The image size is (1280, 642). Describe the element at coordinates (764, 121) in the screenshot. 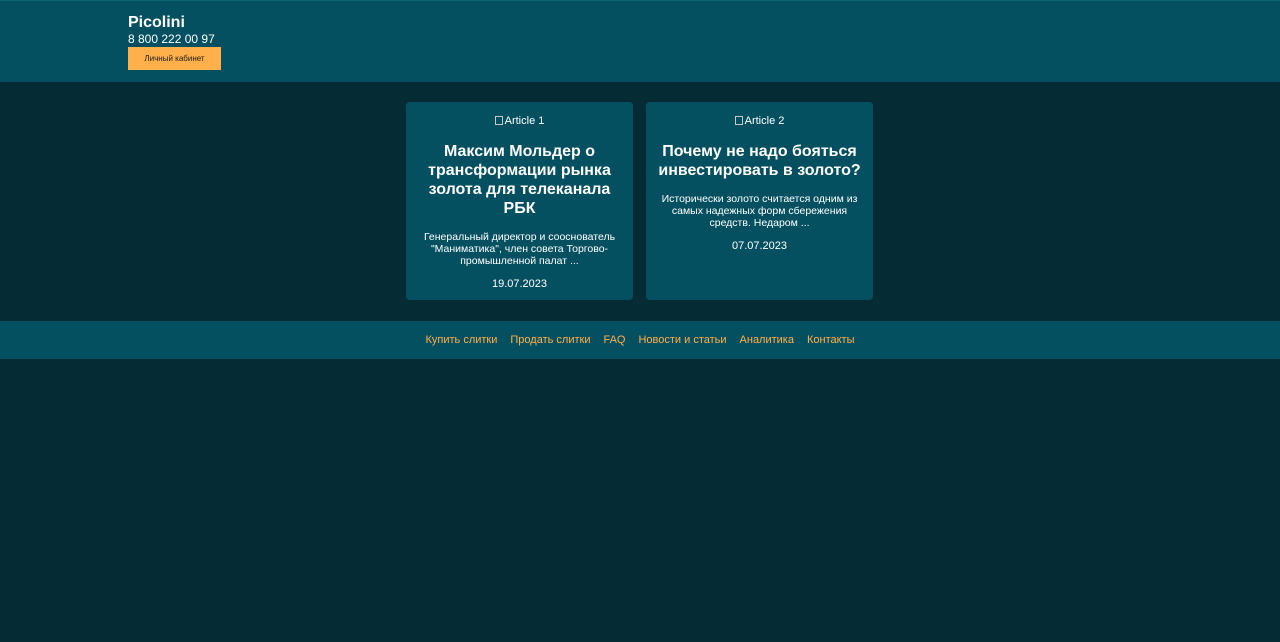

I see `article-image-alt: Article 2` at that location.